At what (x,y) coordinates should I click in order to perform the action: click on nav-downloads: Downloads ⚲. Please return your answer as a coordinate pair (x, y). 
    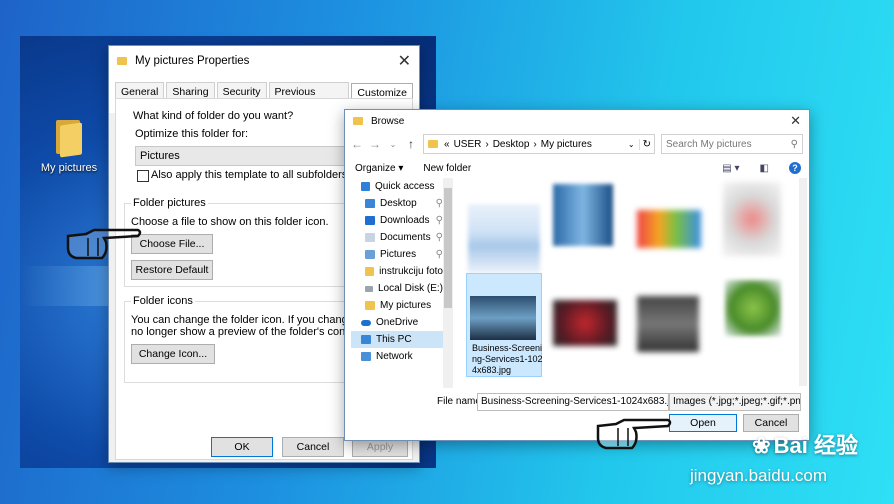
    Looking at the image, I should click on (397, 220).